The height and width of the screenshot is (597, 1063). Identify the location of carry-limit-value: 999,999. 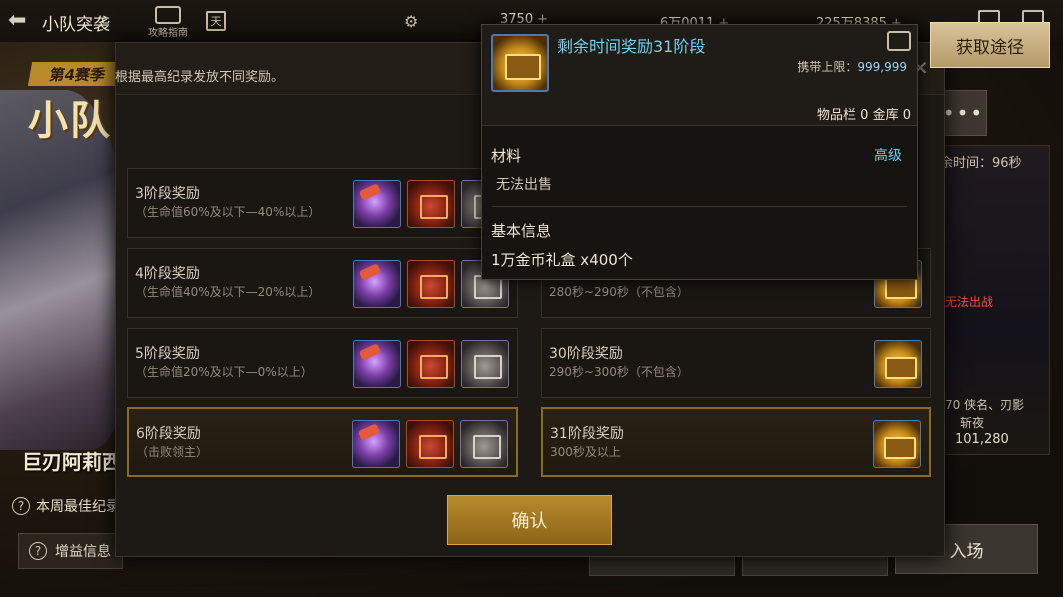
(882, 67).